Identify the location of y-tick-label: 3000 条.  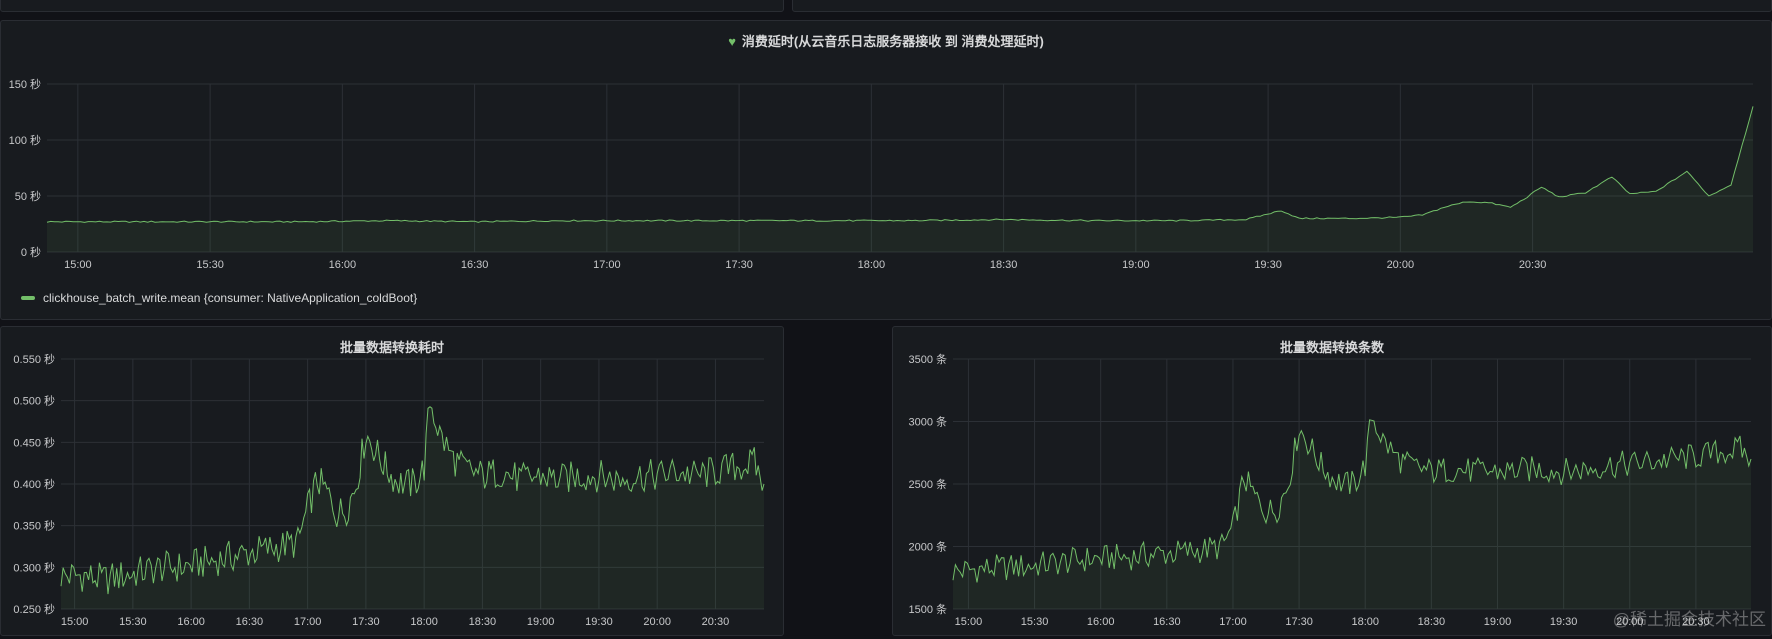
(927, 422).